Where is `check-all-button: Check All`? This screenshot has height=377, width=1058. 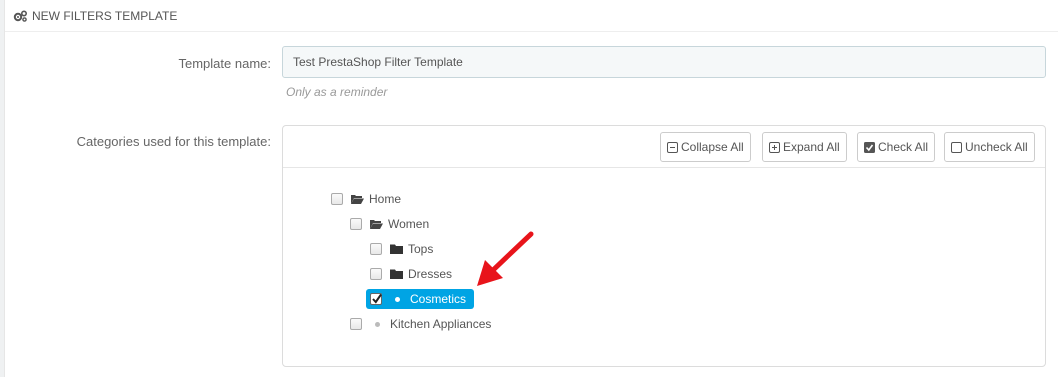 check-all-button: Check All is located at coordinates (896, 147).